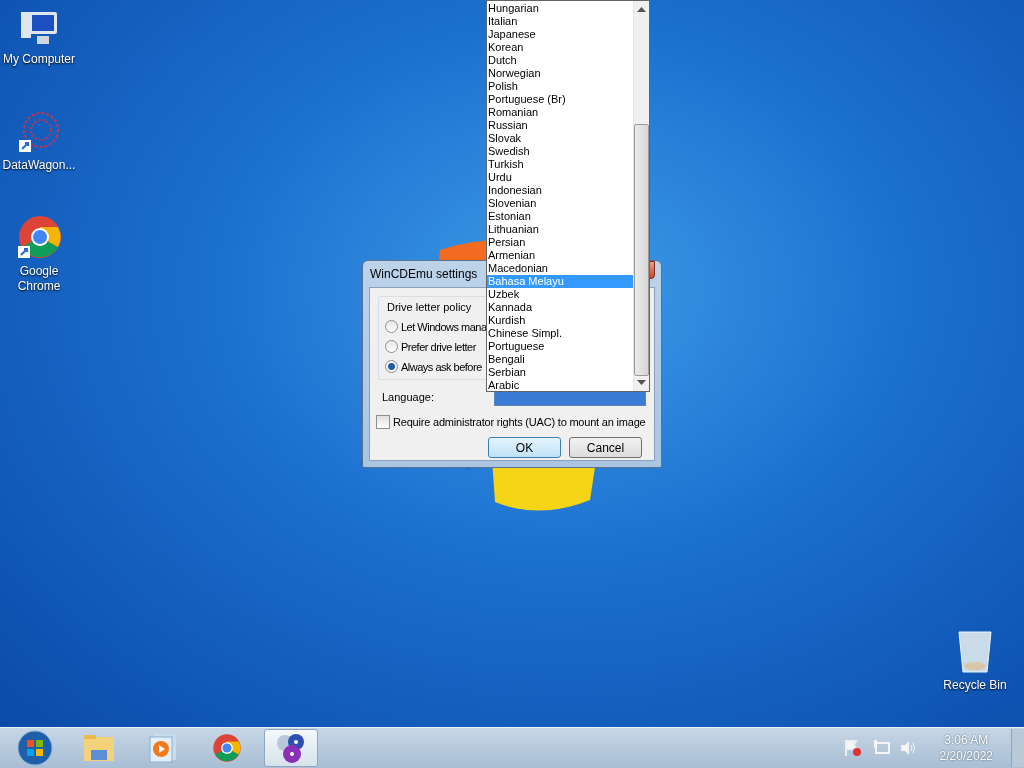 The height and width of the screenshot is (768, 1024). What do you see at coordinates (560, 99) in the screenshot?
I see `language-option: Portuguese (Br)` at bounding box center [560, 99].